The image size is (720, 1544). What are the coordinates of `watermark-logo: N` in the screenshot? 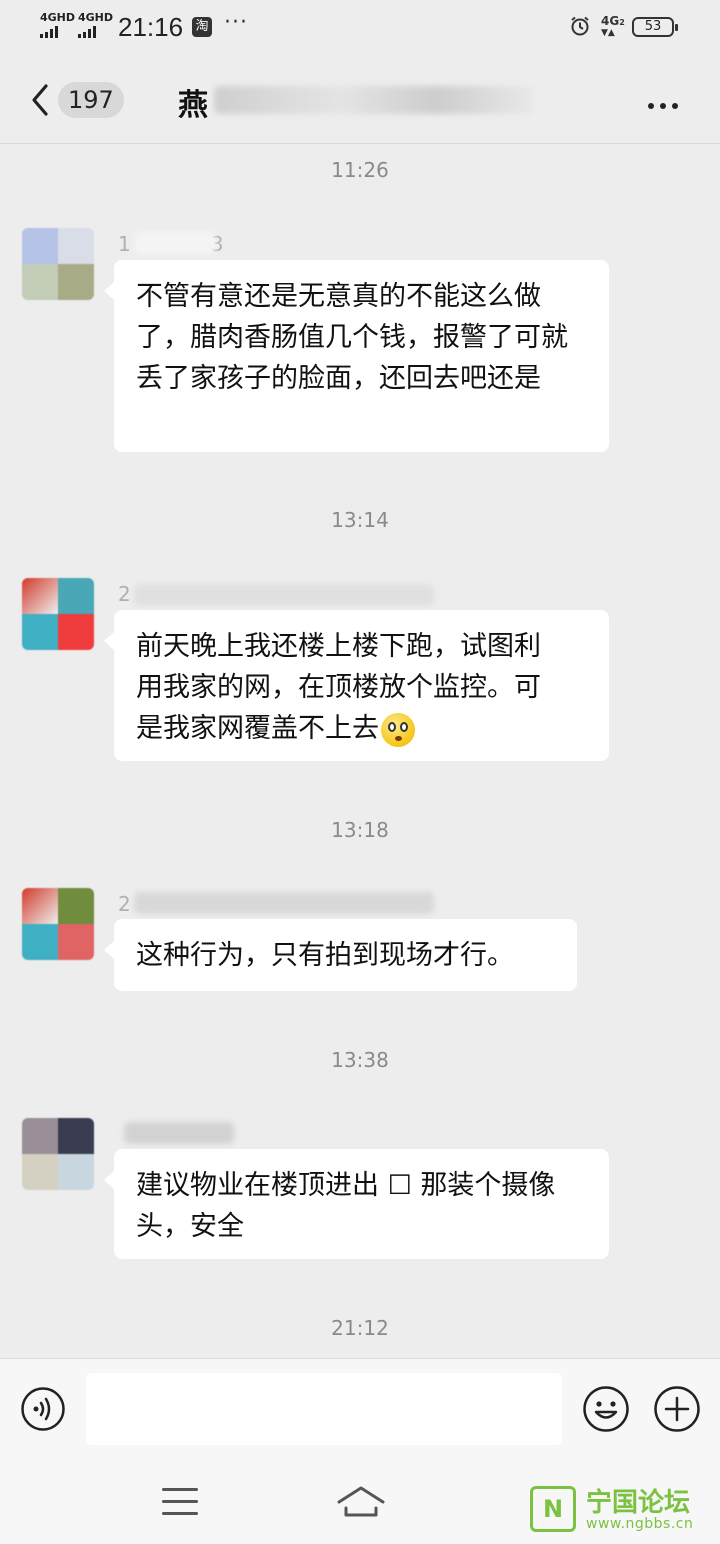 It's located at (553, 1509).